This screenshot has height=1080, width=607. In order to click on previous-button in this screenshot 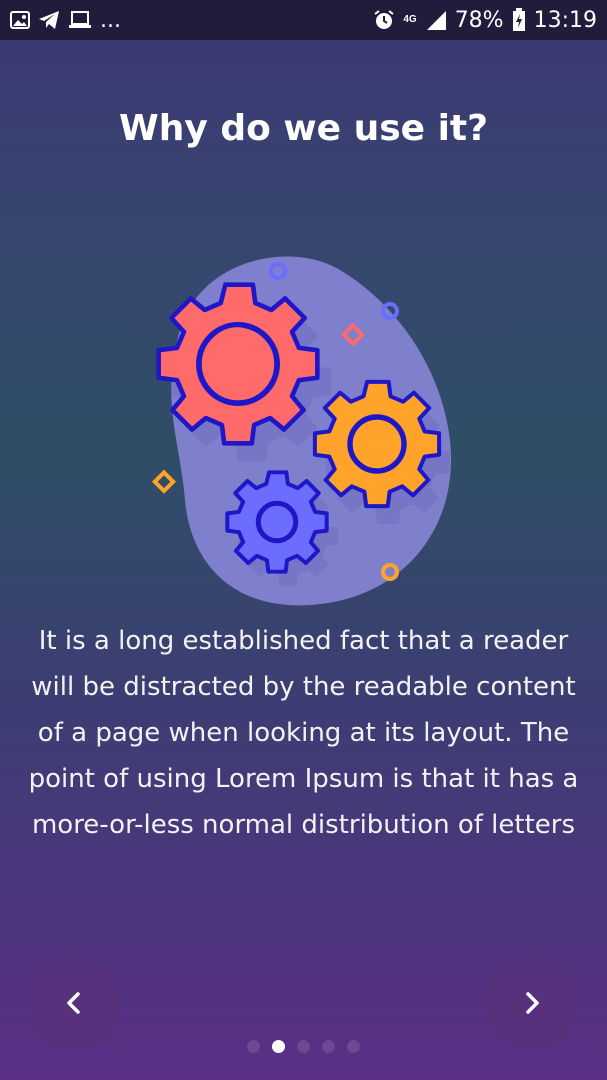, I will do `click(74, 1005)`.